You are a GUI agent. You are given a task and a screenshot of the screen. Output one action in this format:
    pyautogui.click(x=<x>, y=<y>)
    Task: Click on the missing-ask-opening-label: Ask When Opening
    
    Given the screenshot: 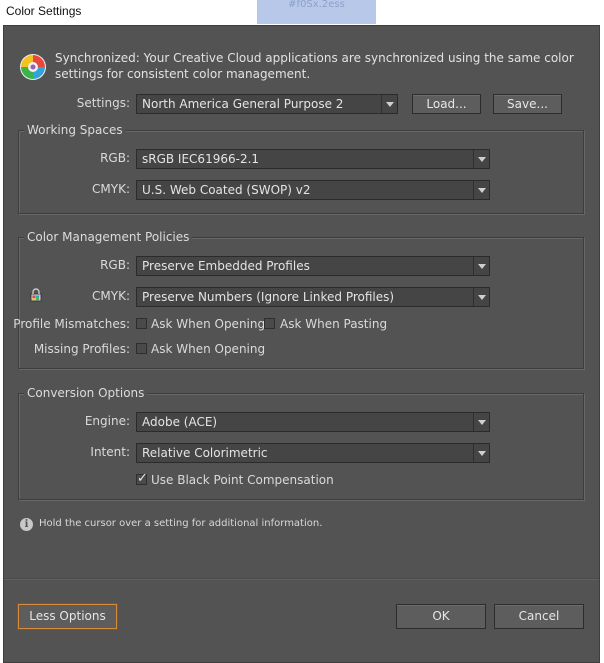 What is the action you would take?
    pyautogui.click(x=208, y=349)
    